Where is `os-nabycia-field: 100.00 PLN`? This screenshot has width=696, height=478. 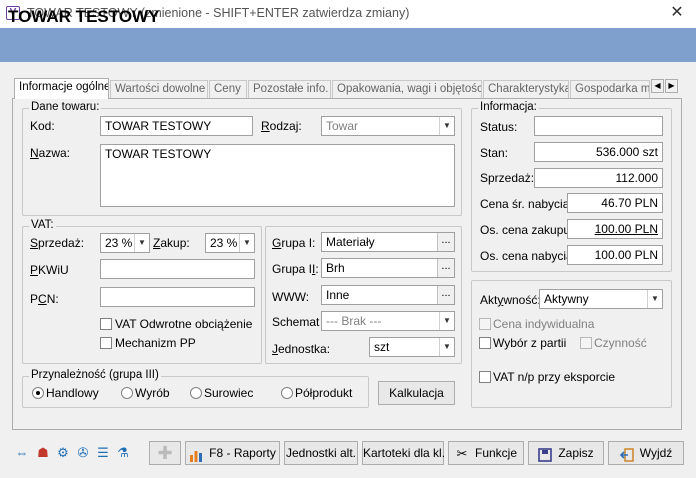 os-nabycia-field: 100.00 PLN is located at coordinates (615, 255).